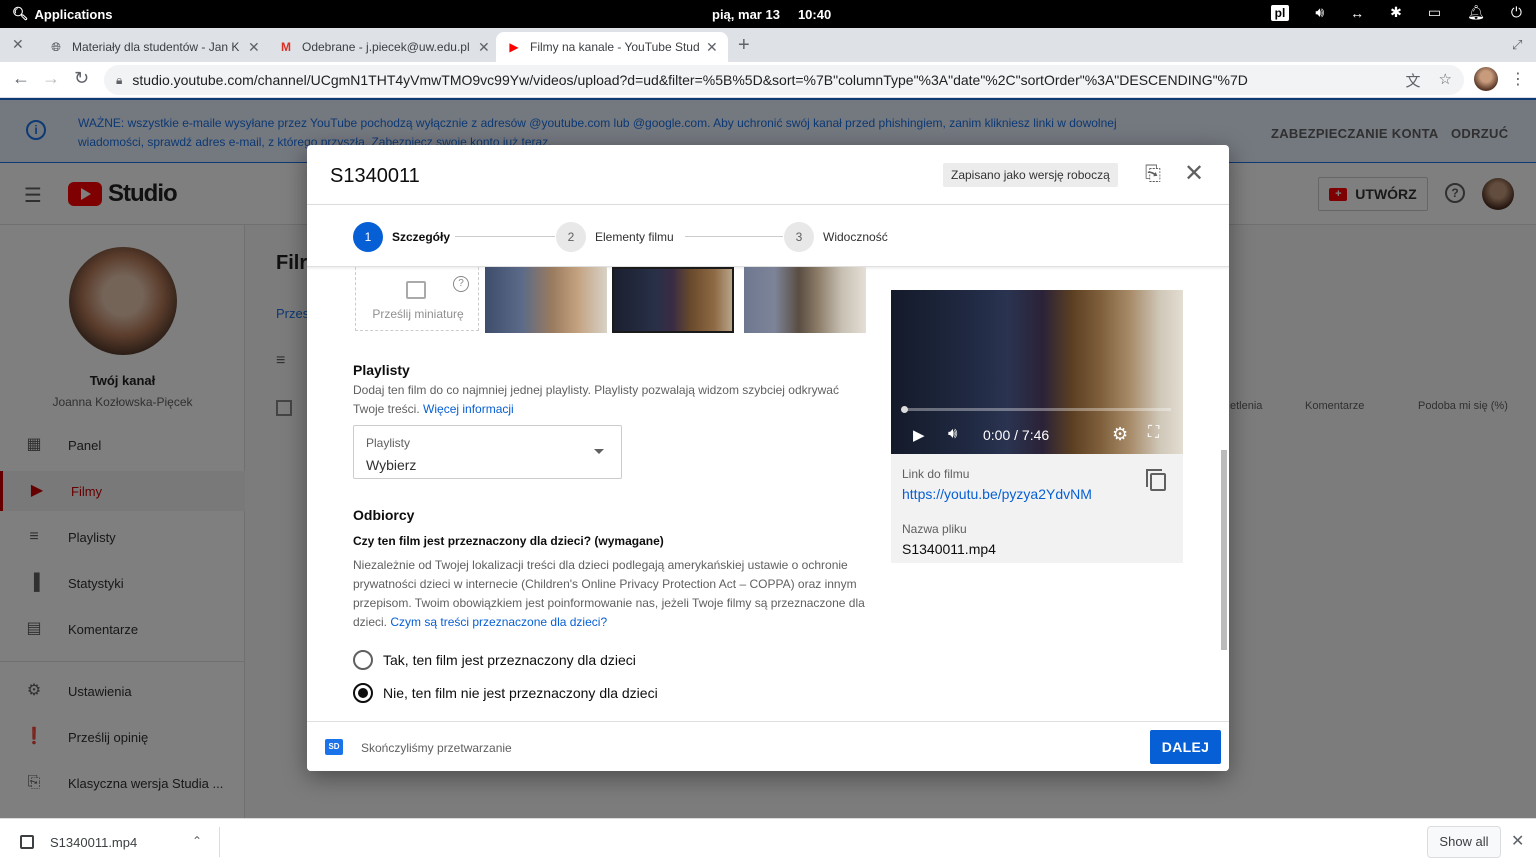 The width and height of the screenshot is (1536, 864). What do you see at coordinates (363, 660) in the screenshot?
I see `radio-button` at bounding box center [363, 660].